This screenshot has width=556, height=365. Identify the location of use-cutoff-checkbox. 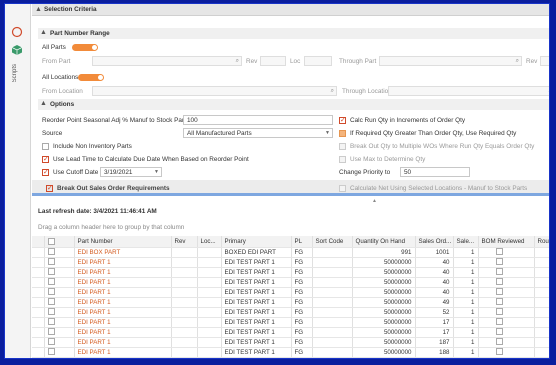
(45, 172).